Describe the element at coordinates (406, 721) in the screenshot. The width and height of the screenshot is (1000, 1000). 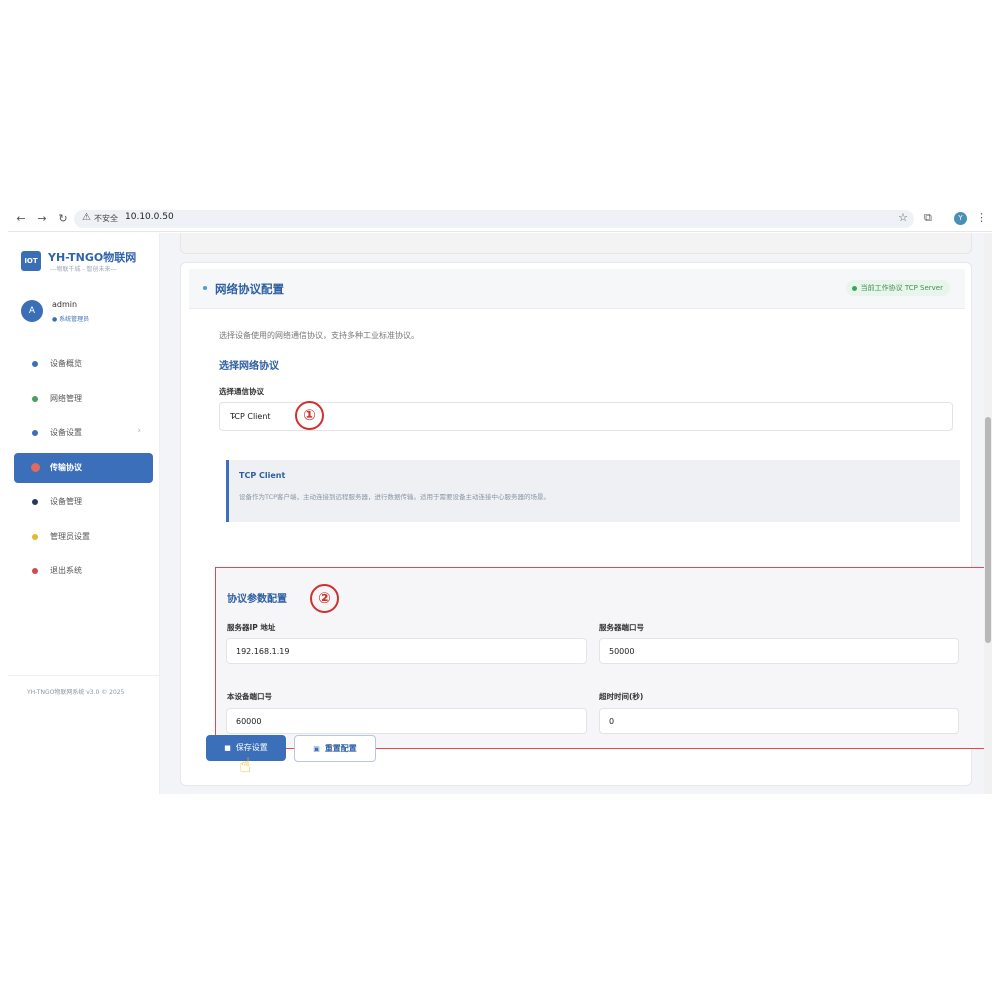
I see `local-port-input: 60000` at that location.